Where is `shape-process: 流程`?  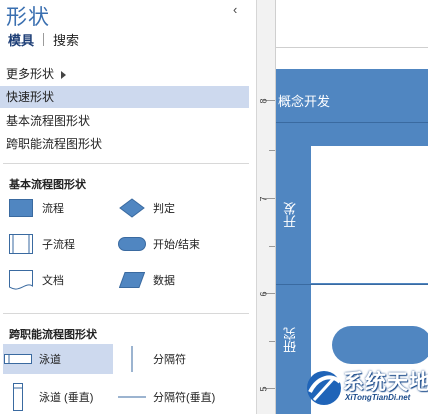
shape-process: 流程 is located at coordinates (56, 208).